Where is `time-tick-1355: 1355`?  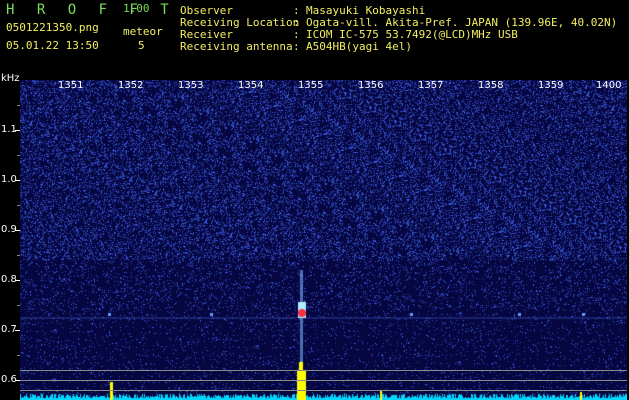 time-tick-1355: 1355 is located at coordinates (311, 85).